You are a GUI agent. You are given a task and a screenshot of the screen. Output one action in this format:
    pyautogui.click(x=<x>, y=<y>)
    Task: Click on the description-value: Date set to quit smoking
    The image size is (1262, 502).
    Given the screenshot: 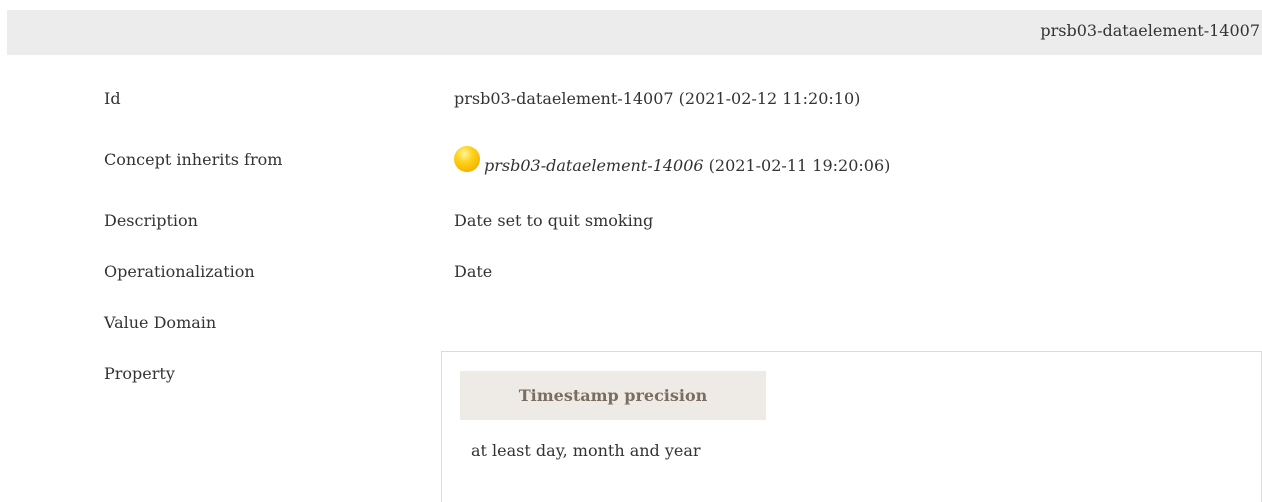 What is the action you would take?
    pyautogui.click(x=554, y=220)
    